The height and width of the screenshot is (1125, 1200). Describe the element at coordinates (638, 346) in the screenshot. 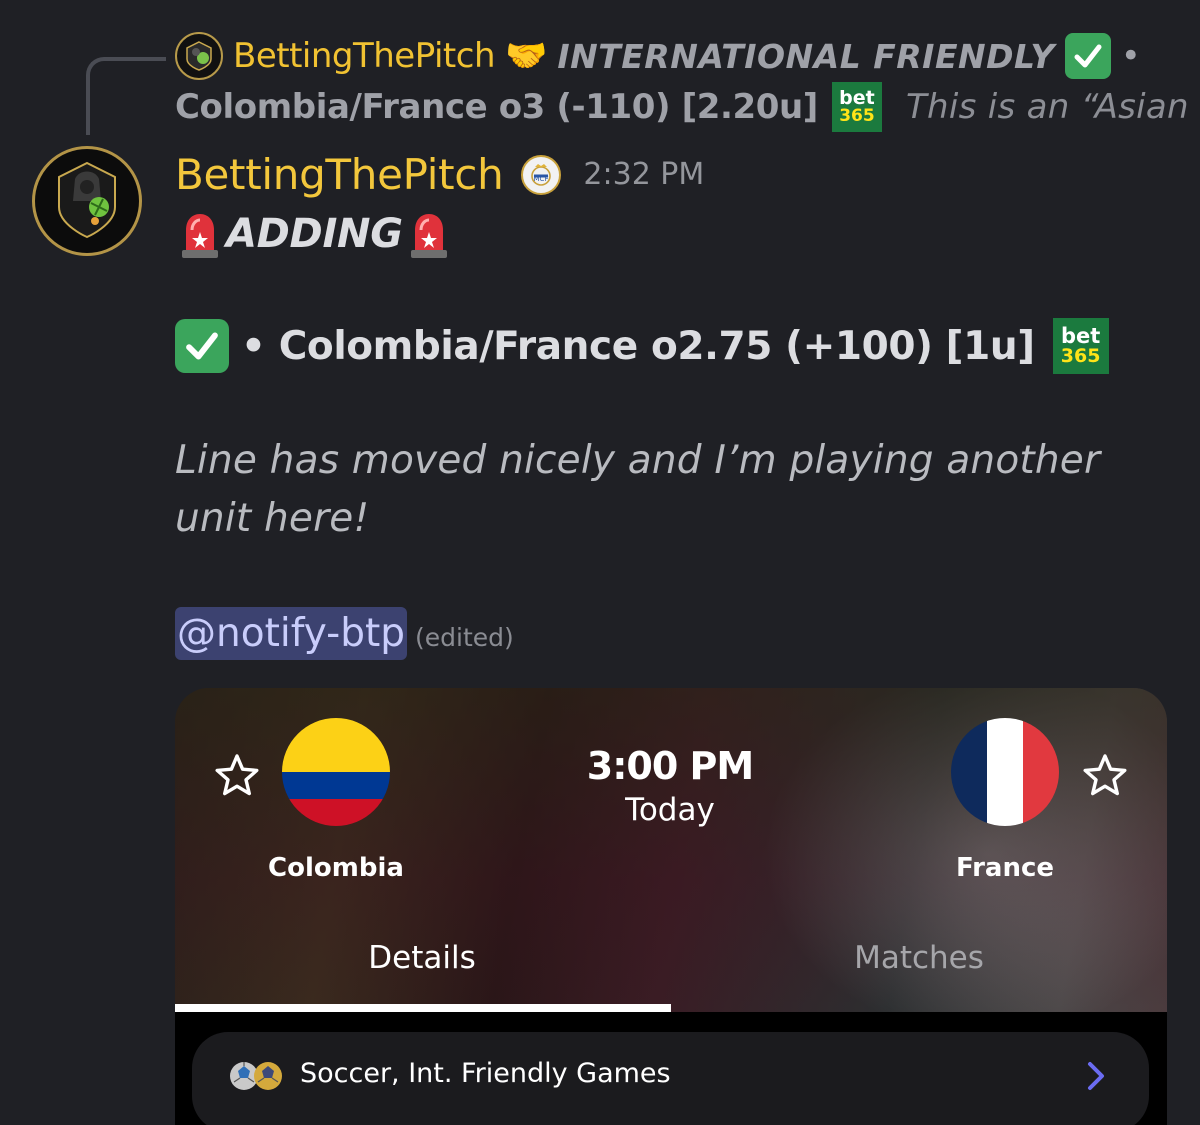

I see `bet-text: • Colombia/France o2.75 (+100) [1u]` at that location.